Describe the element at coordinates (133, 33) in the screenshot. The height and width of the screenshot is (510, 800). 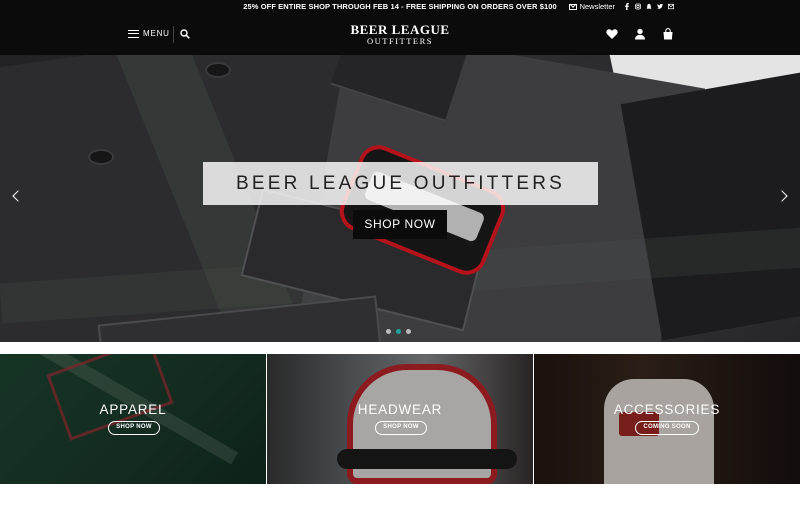
I see `hamburger-icon` at that location.